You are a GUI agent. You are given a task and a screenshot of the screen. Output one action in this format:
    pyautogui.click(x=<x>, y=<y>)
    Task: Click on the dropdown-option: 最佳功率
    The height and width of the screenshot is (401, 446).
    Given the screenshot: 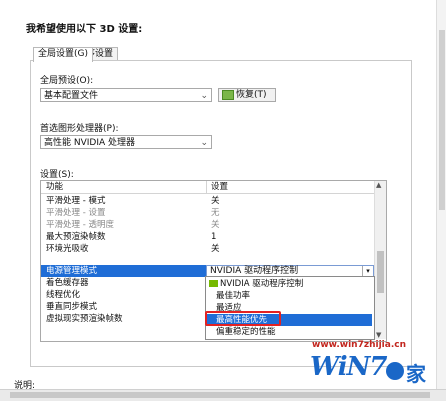 What is the action you would take?
    pyautogui.click(x=289, y=296)
    